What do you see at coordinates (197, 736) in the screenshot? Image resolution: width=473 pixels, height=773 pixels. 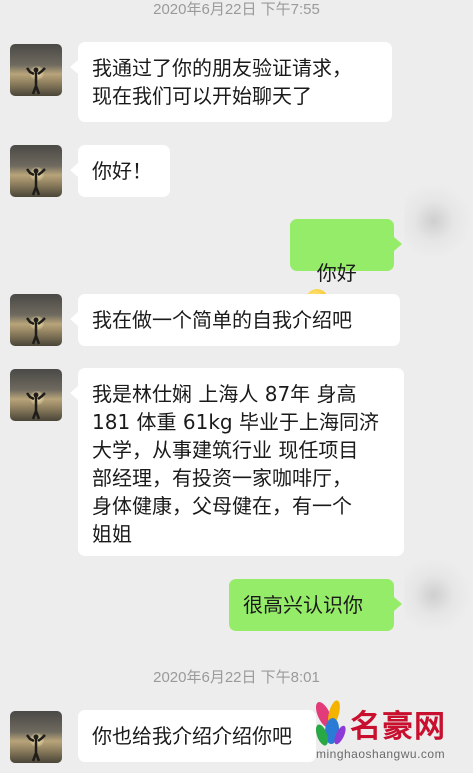 I see `incoming-message: 你也给我介绍介绍你吧` at bounding box center [197, 736].